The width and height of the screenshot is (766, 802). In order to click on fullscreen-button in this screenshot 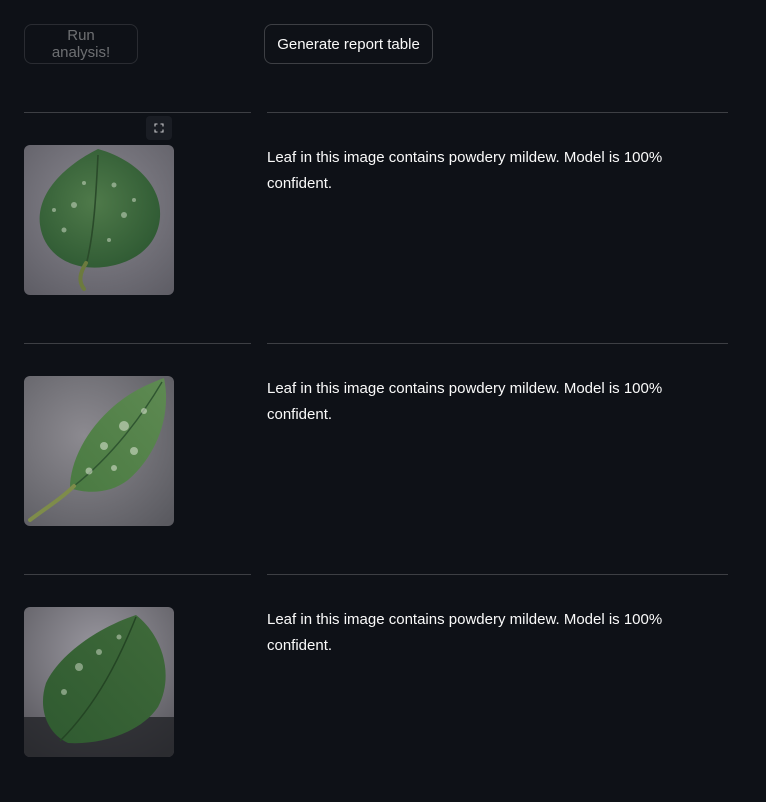, I will do `click(159, 128)`.